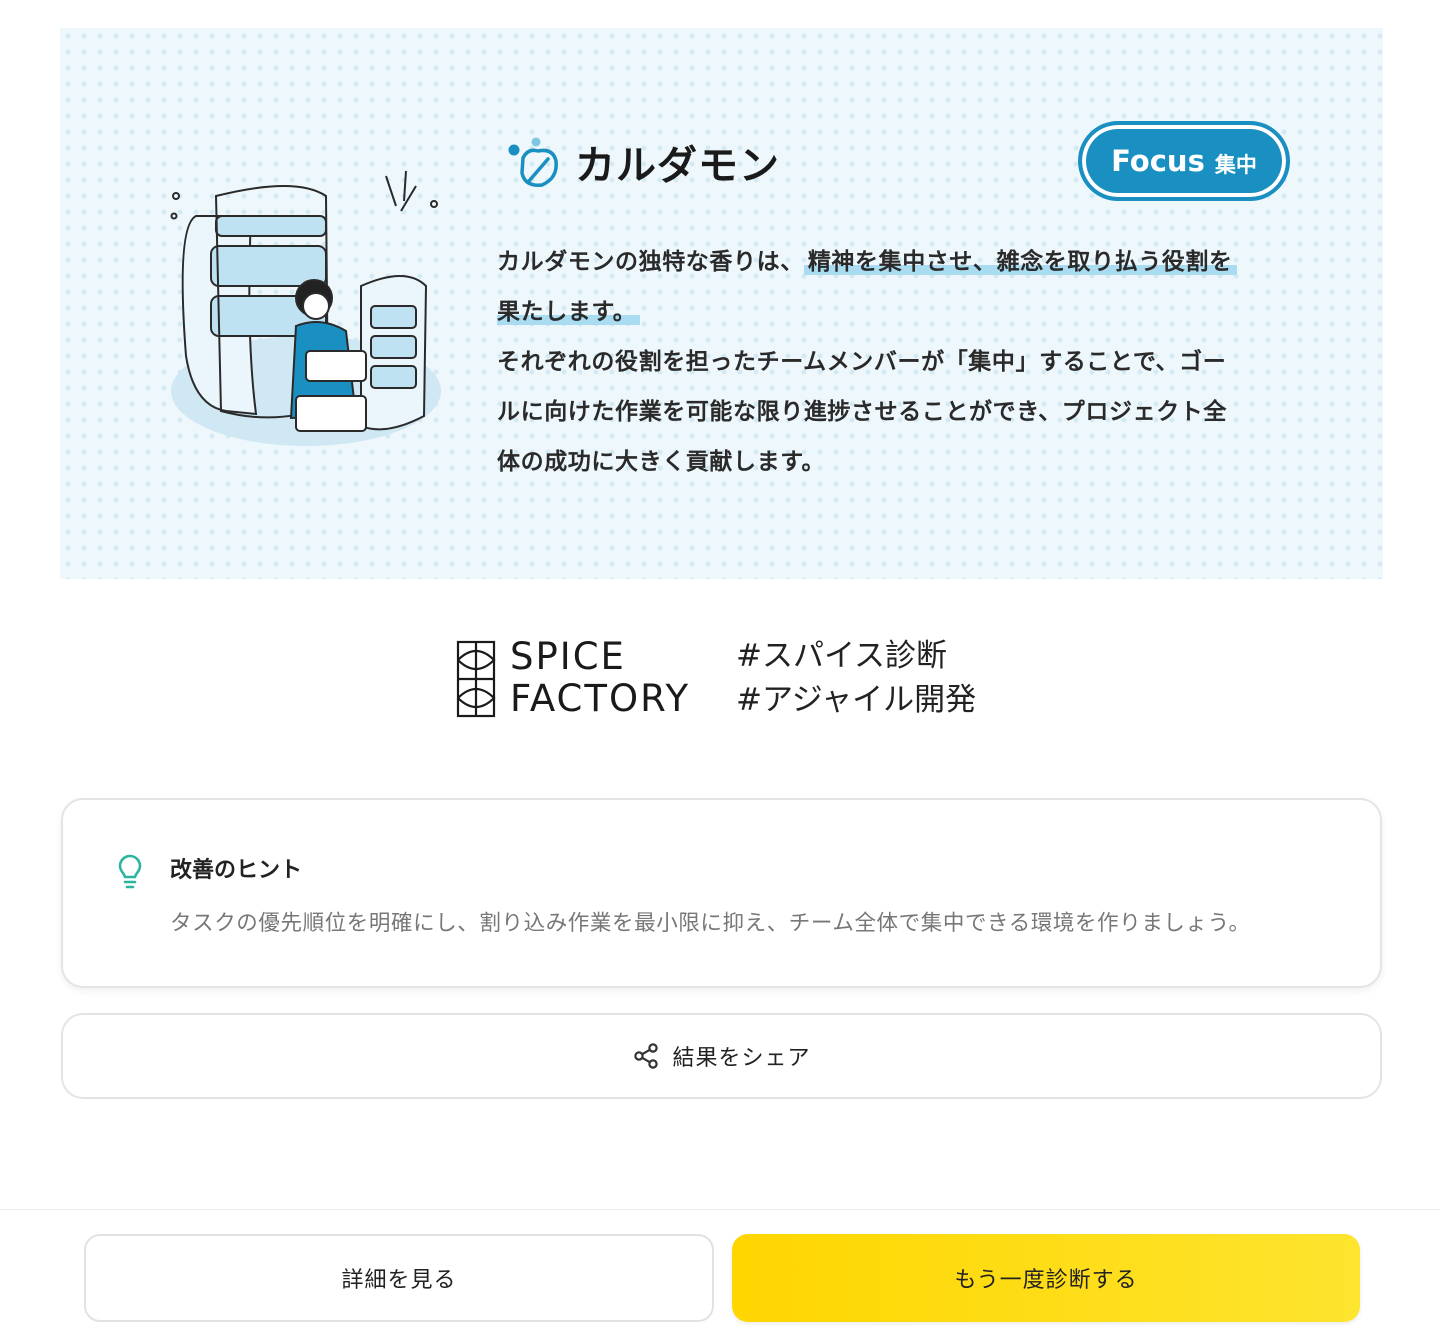  I want to click on lightbulb-icon, so click(130, 871).